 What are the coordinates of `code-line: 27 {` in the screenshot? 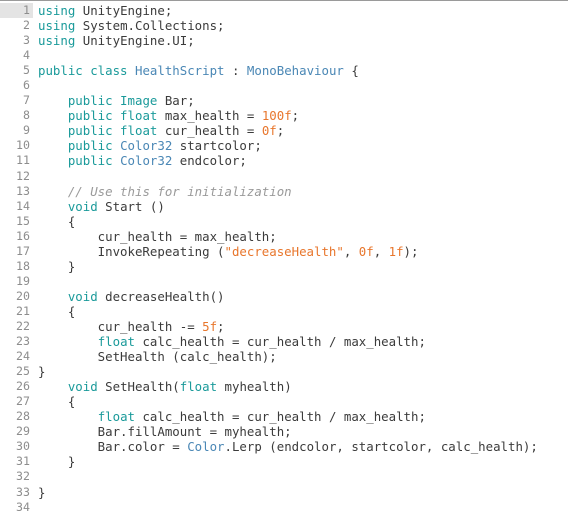 It's located at (284, 401).